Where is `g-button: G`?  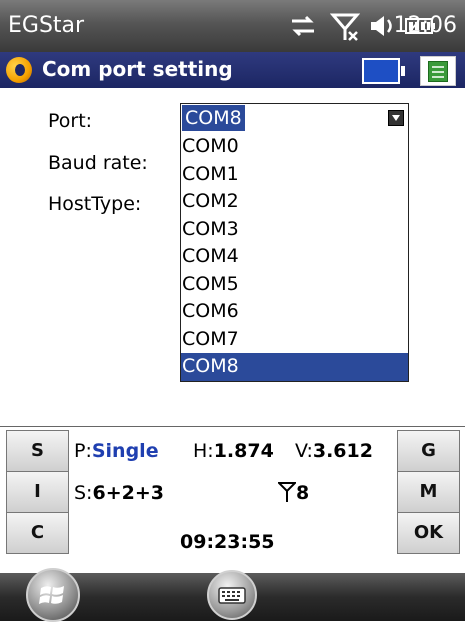
g-button: G is located at coordinates (428, 451).